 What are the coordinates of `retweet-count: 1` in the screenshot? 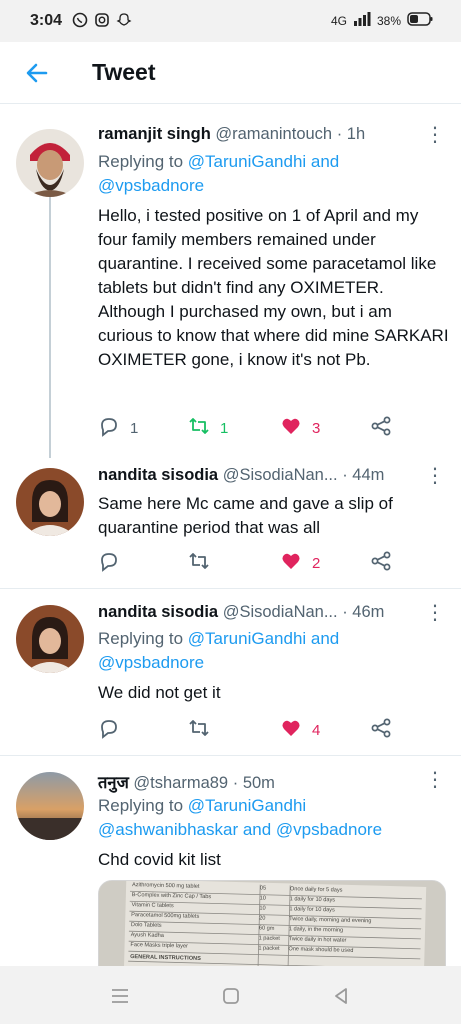 It's located at (224, 428).